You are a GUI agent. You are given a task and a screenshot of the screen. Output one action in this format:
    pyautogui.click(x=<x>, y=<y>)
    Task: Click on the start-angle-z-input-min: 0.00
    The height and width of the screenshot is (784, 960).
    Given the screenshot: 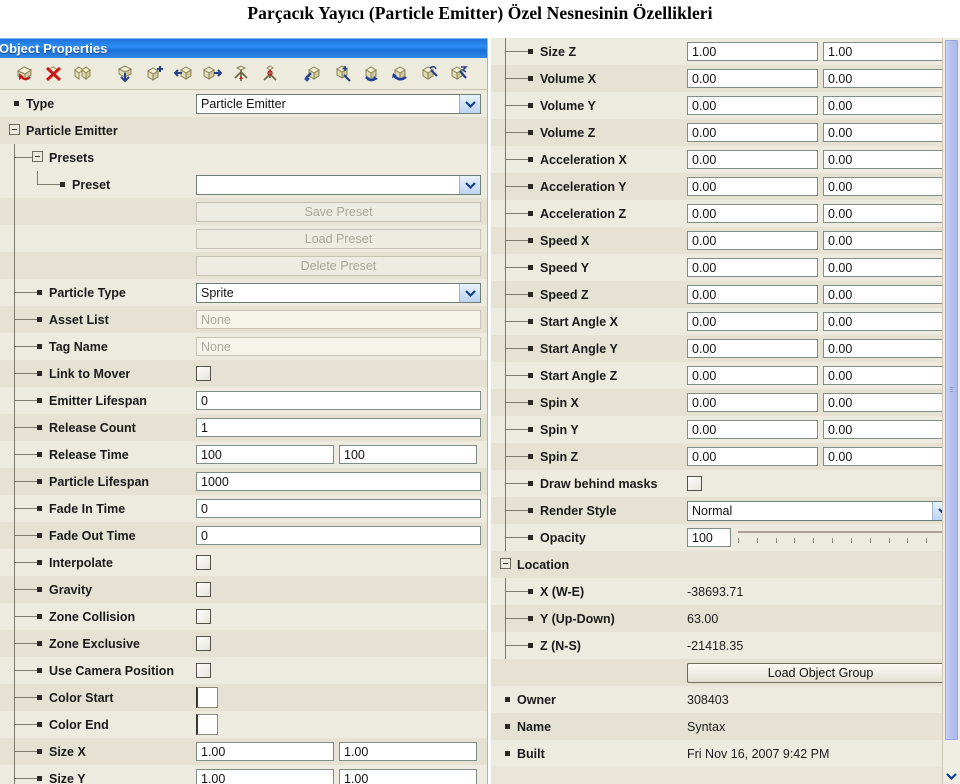 What is the action you would take?
    pyautogui.click(x=752, y=375)
    